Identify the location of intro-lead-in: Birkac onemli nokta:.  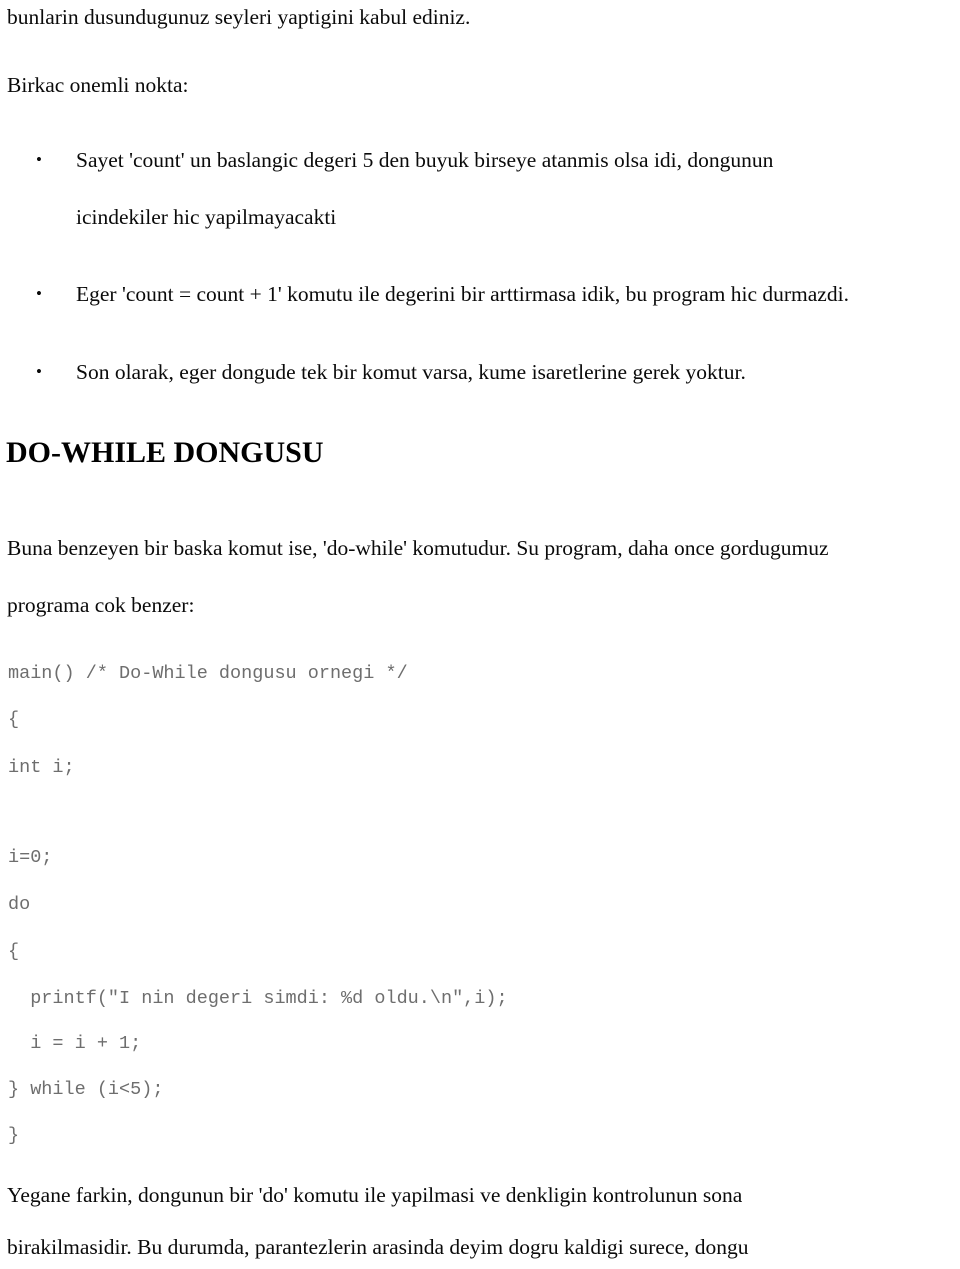
(98, 85).